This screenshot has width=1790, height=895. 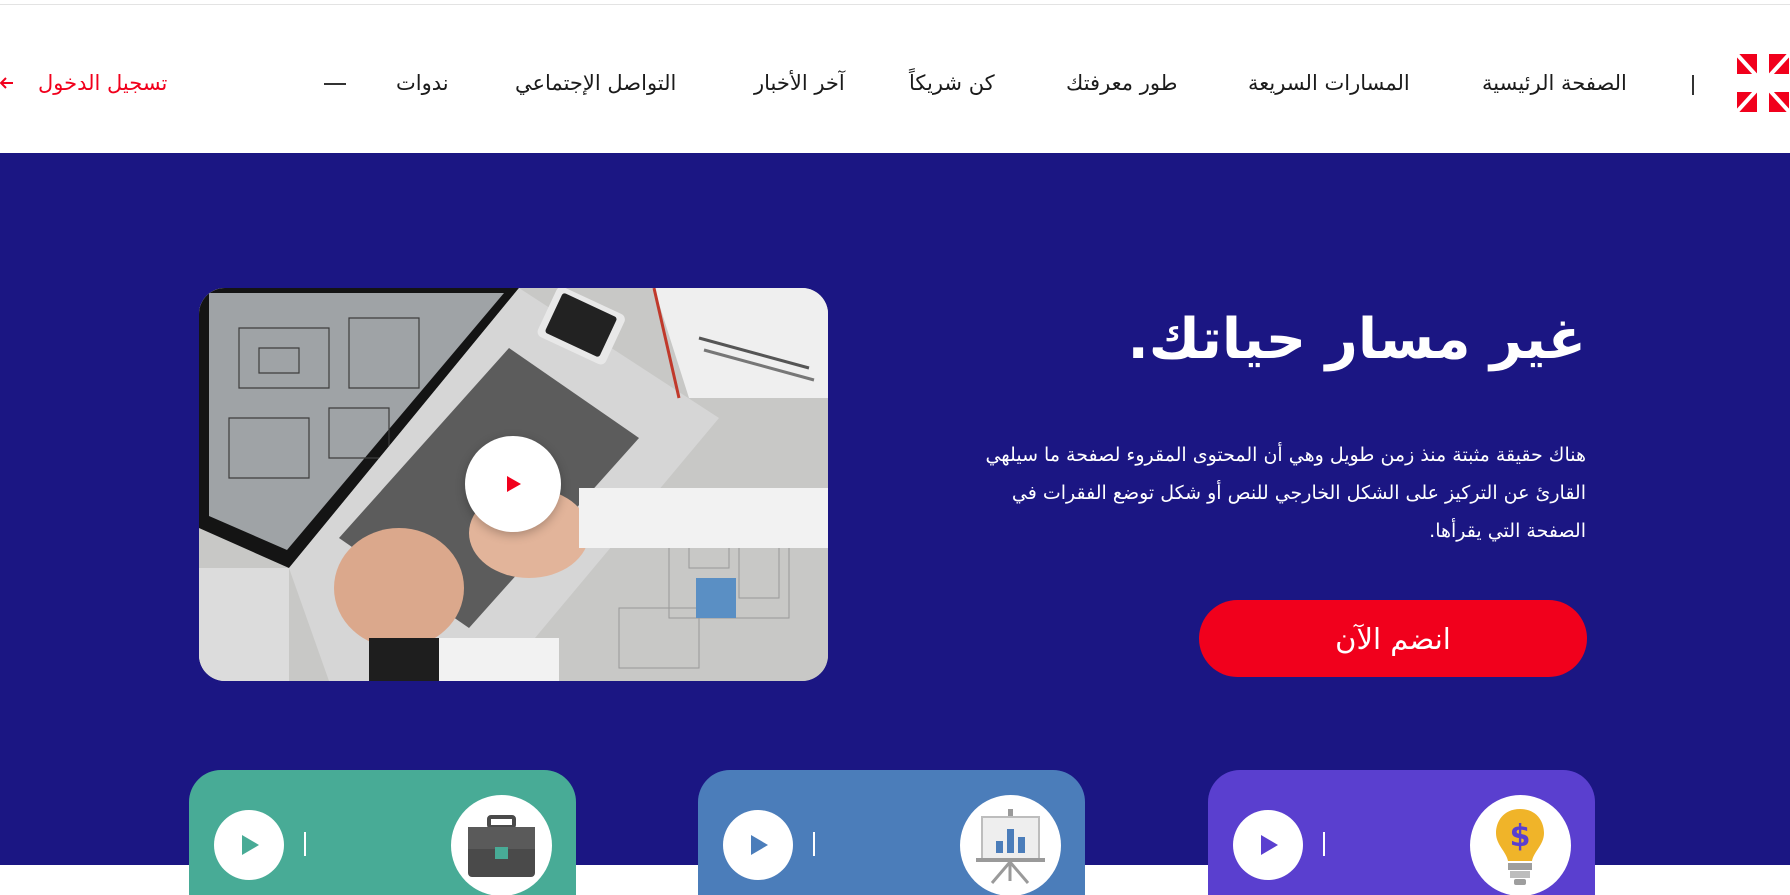 I want to click on briefcase-icon, so click(x=501, y=846).